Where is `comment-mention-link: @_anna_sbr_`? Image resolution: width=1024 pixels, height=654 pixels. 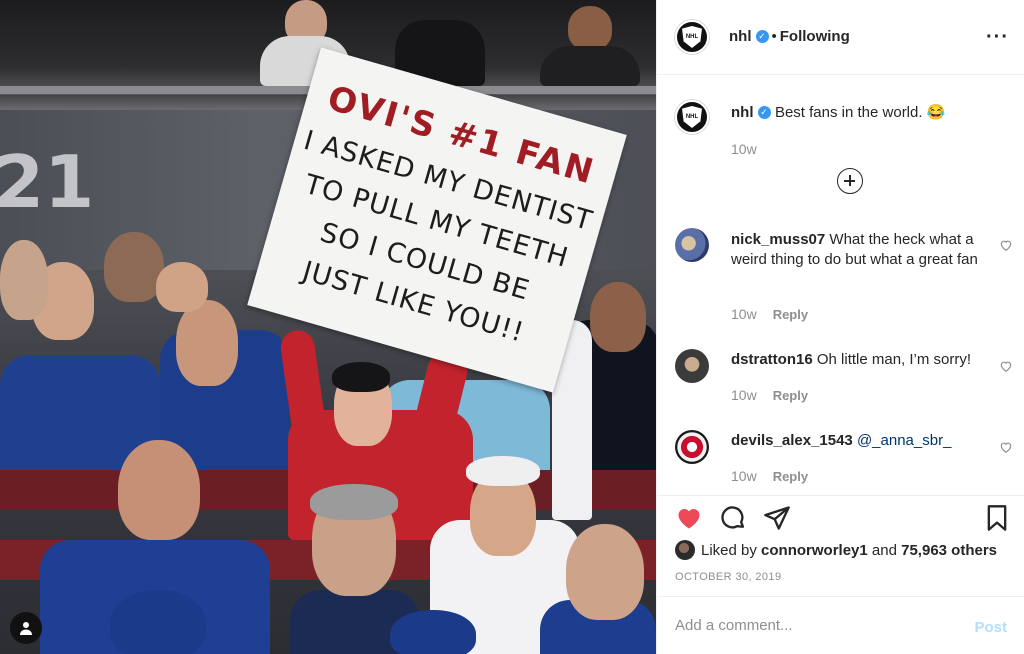 comment-mention-link: @_anna_sbr_ is located at coordinates (904, 440).